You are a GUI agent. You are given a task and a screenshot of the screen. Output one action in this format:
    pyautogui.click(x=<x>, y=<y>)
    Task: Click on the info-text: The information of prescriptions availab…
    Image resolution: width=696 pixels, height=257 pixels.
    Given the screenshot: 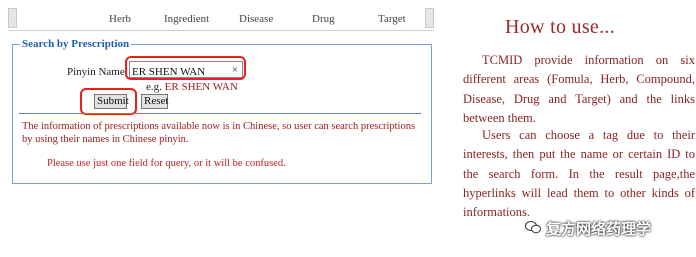 What is the action you would take?
    pyautogui.click(x=219, y=133)
    